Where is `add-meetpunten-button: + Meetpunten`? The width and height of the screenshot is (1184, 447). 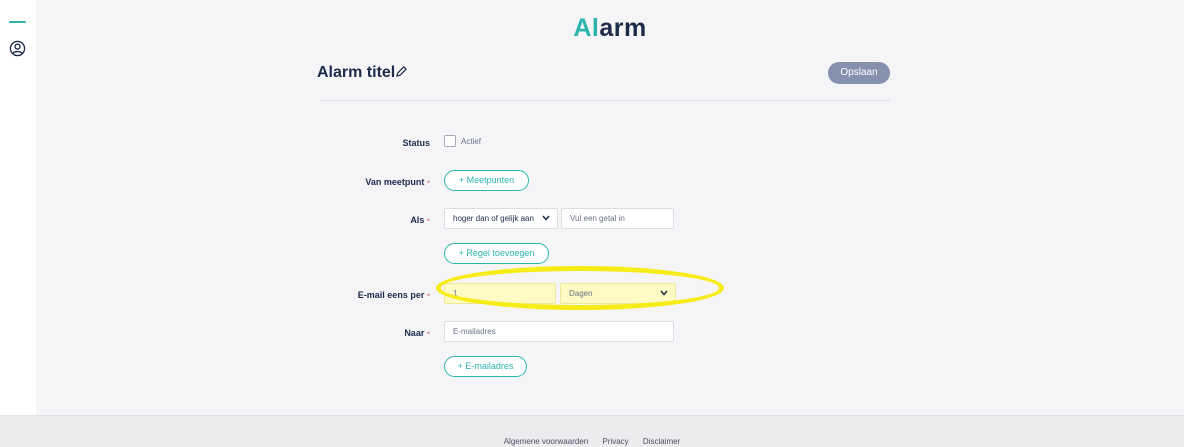 add-meetpunten-button: + Meetpunten is located at coordinates (486, 180).